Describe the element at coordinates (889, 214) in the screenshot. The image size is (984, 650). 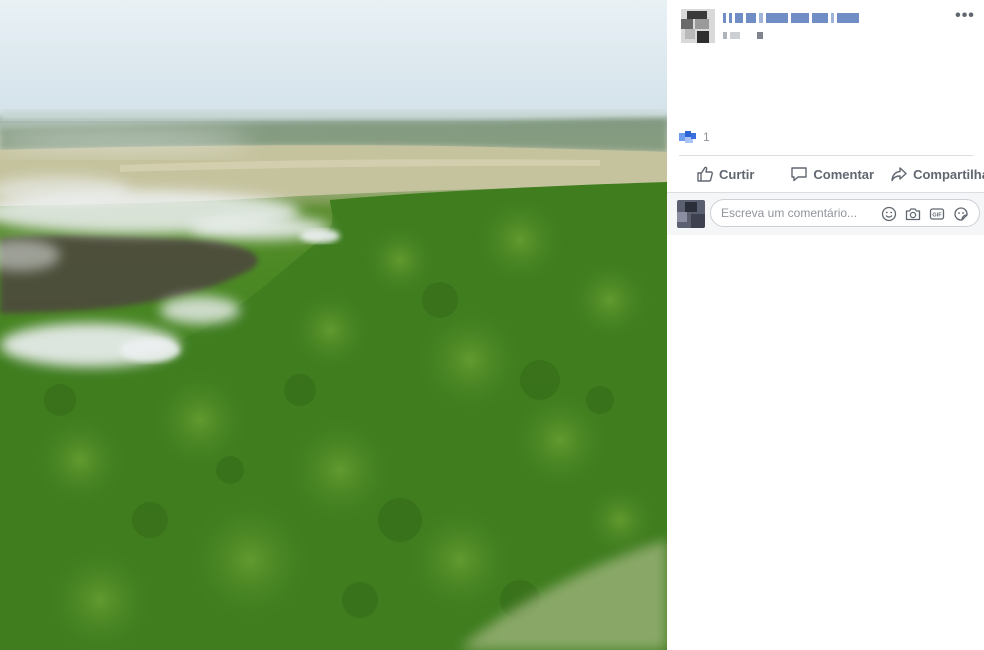
I see `smiley-icon` at that location.